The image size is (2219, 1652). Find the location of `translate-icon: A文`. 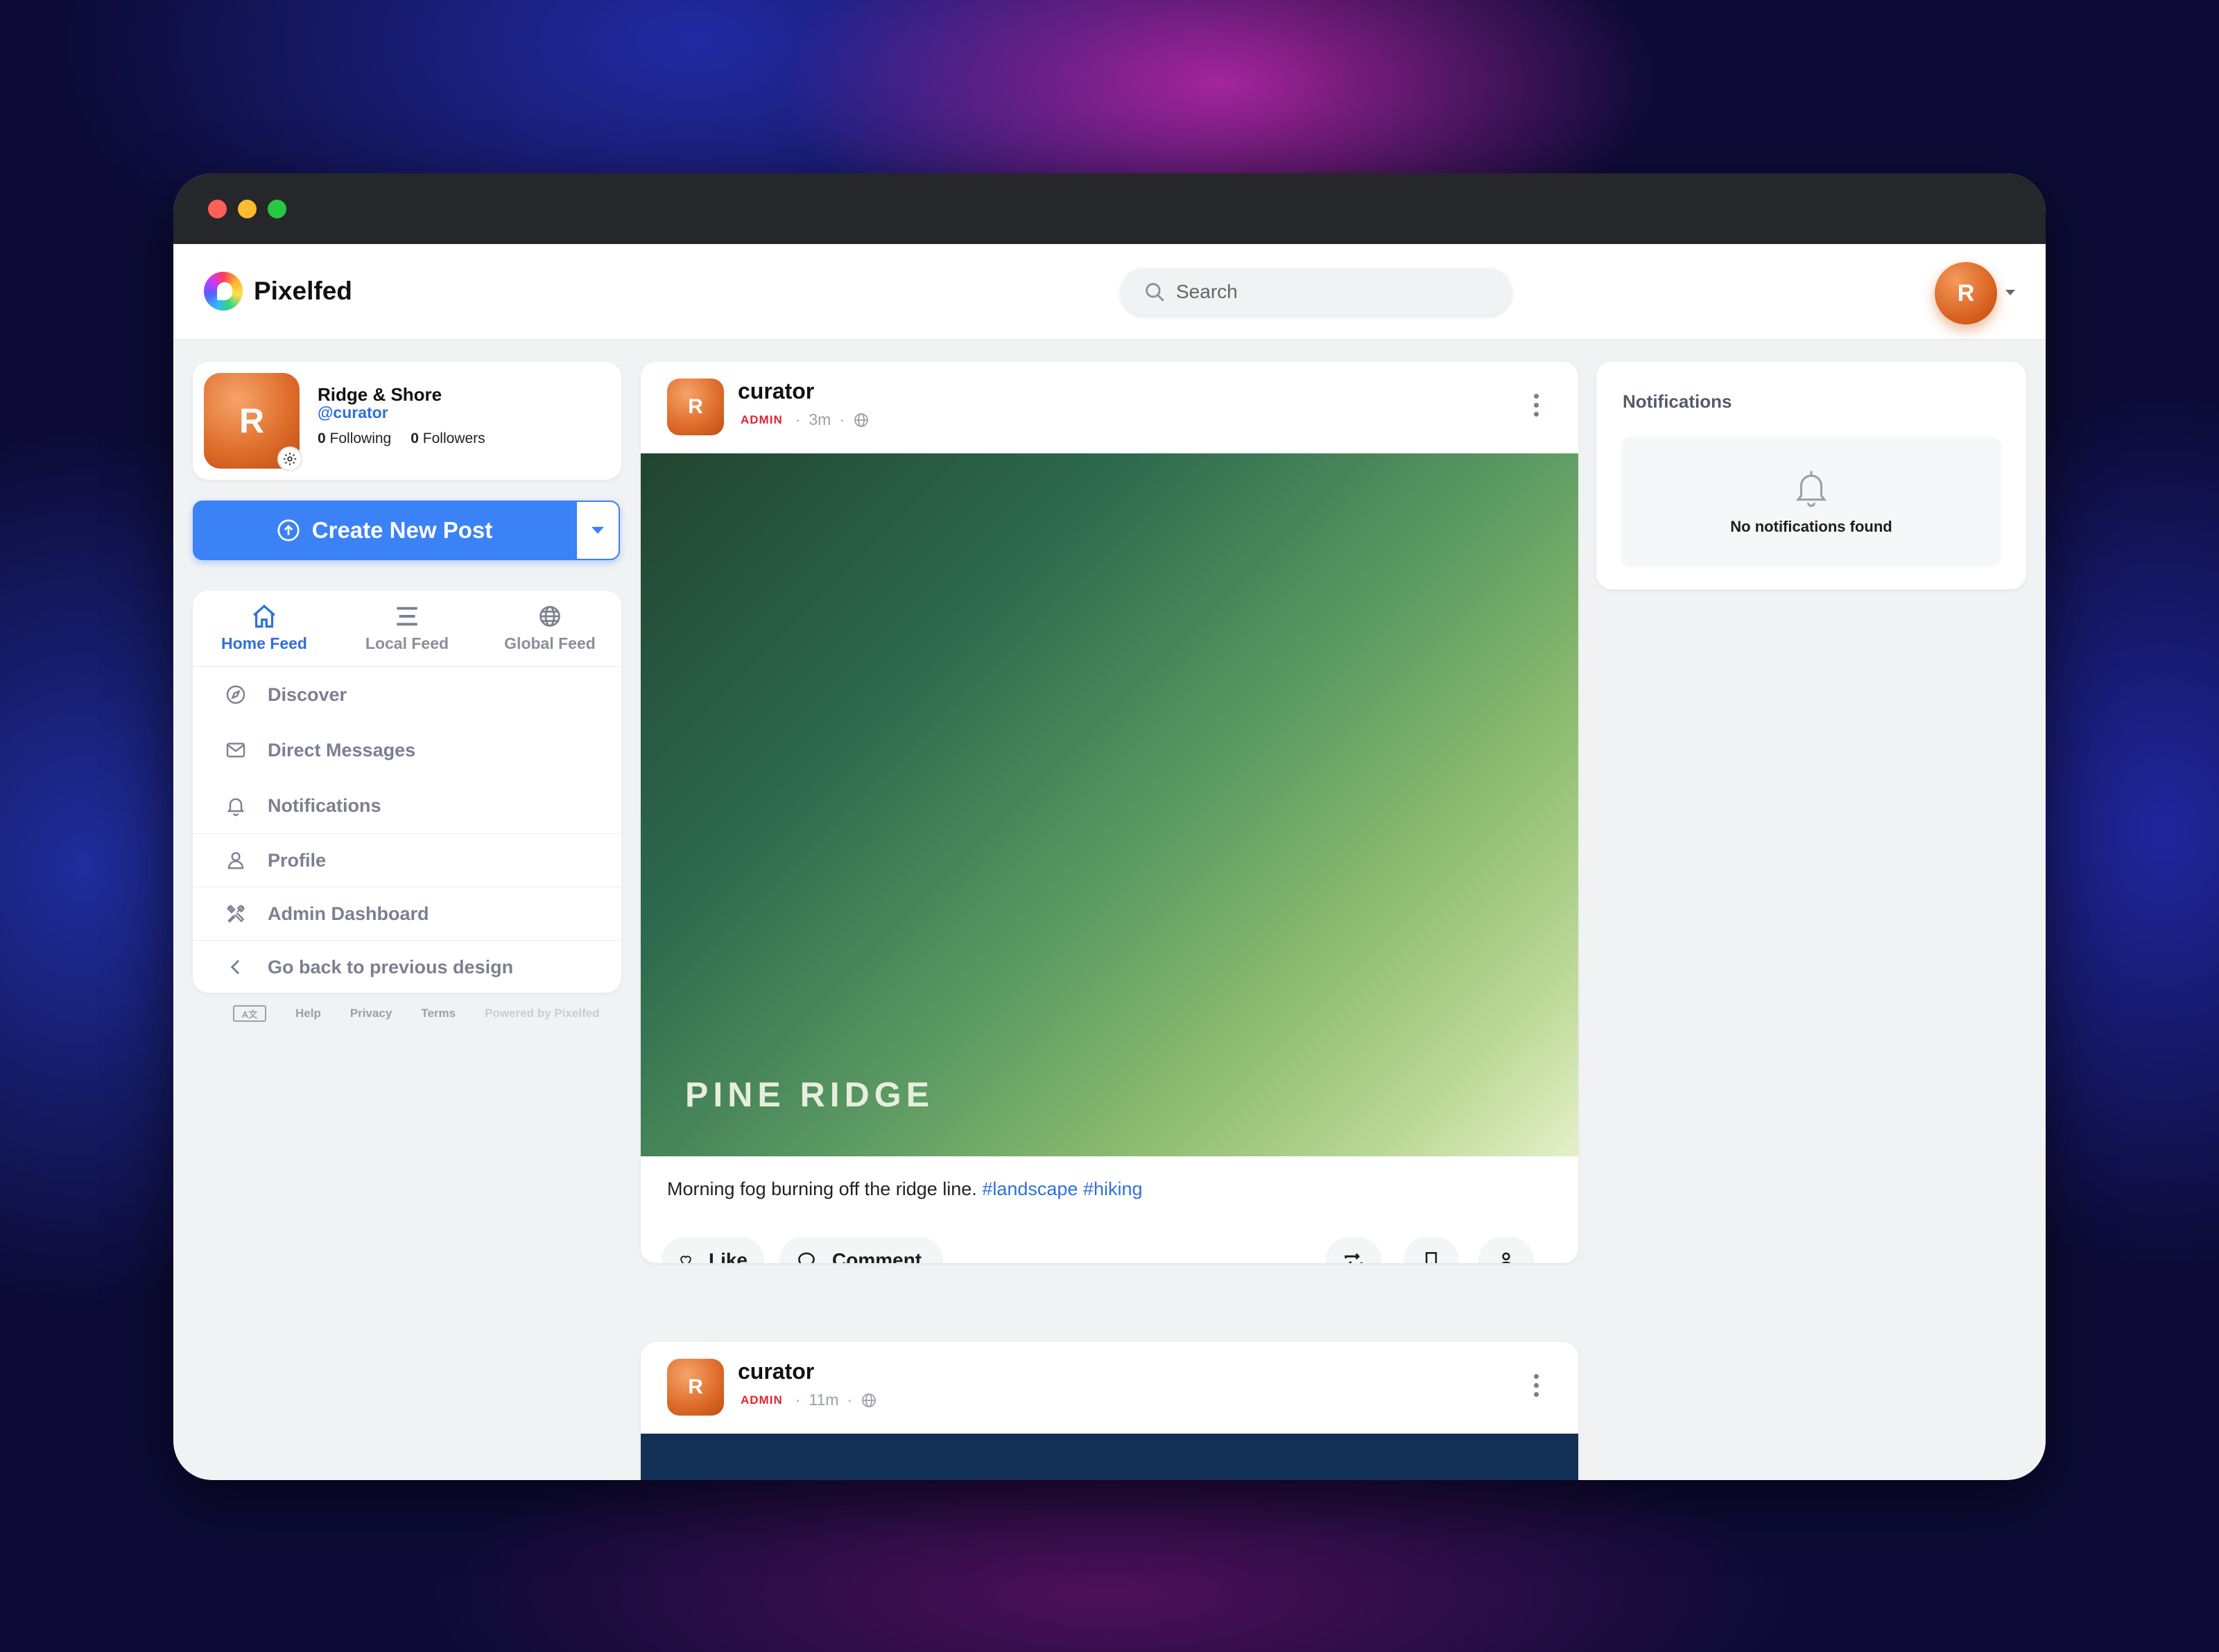

translate-icon: A文 is located at coordinates (250, 1013).